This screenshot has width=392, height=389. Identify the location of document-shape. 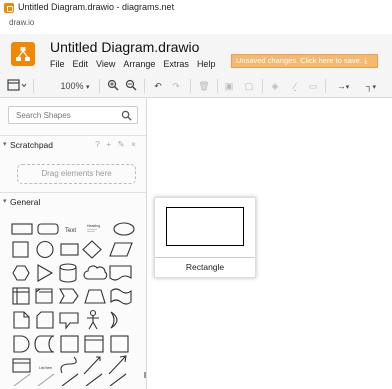
(120, 273).